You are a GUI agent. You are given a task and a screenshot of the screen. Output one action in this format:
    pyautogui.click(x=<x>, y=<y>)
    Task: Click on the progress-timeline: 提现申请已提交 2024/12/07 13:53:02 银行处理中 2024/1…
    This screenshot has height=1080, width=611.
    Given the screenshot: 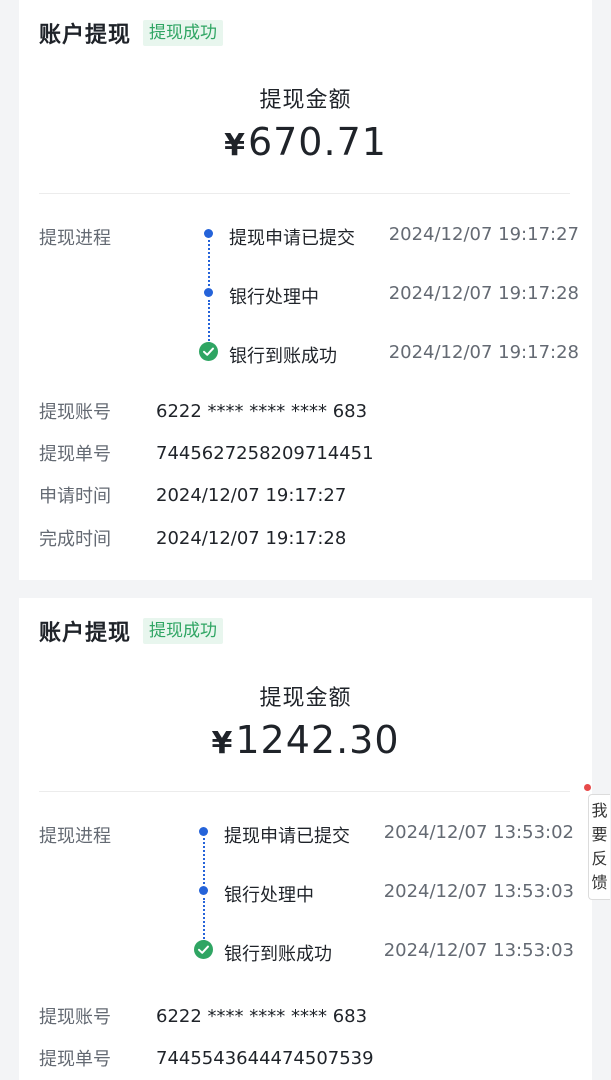 What is the action you would take?
    pyautogui.click(x=384, y=891)
    